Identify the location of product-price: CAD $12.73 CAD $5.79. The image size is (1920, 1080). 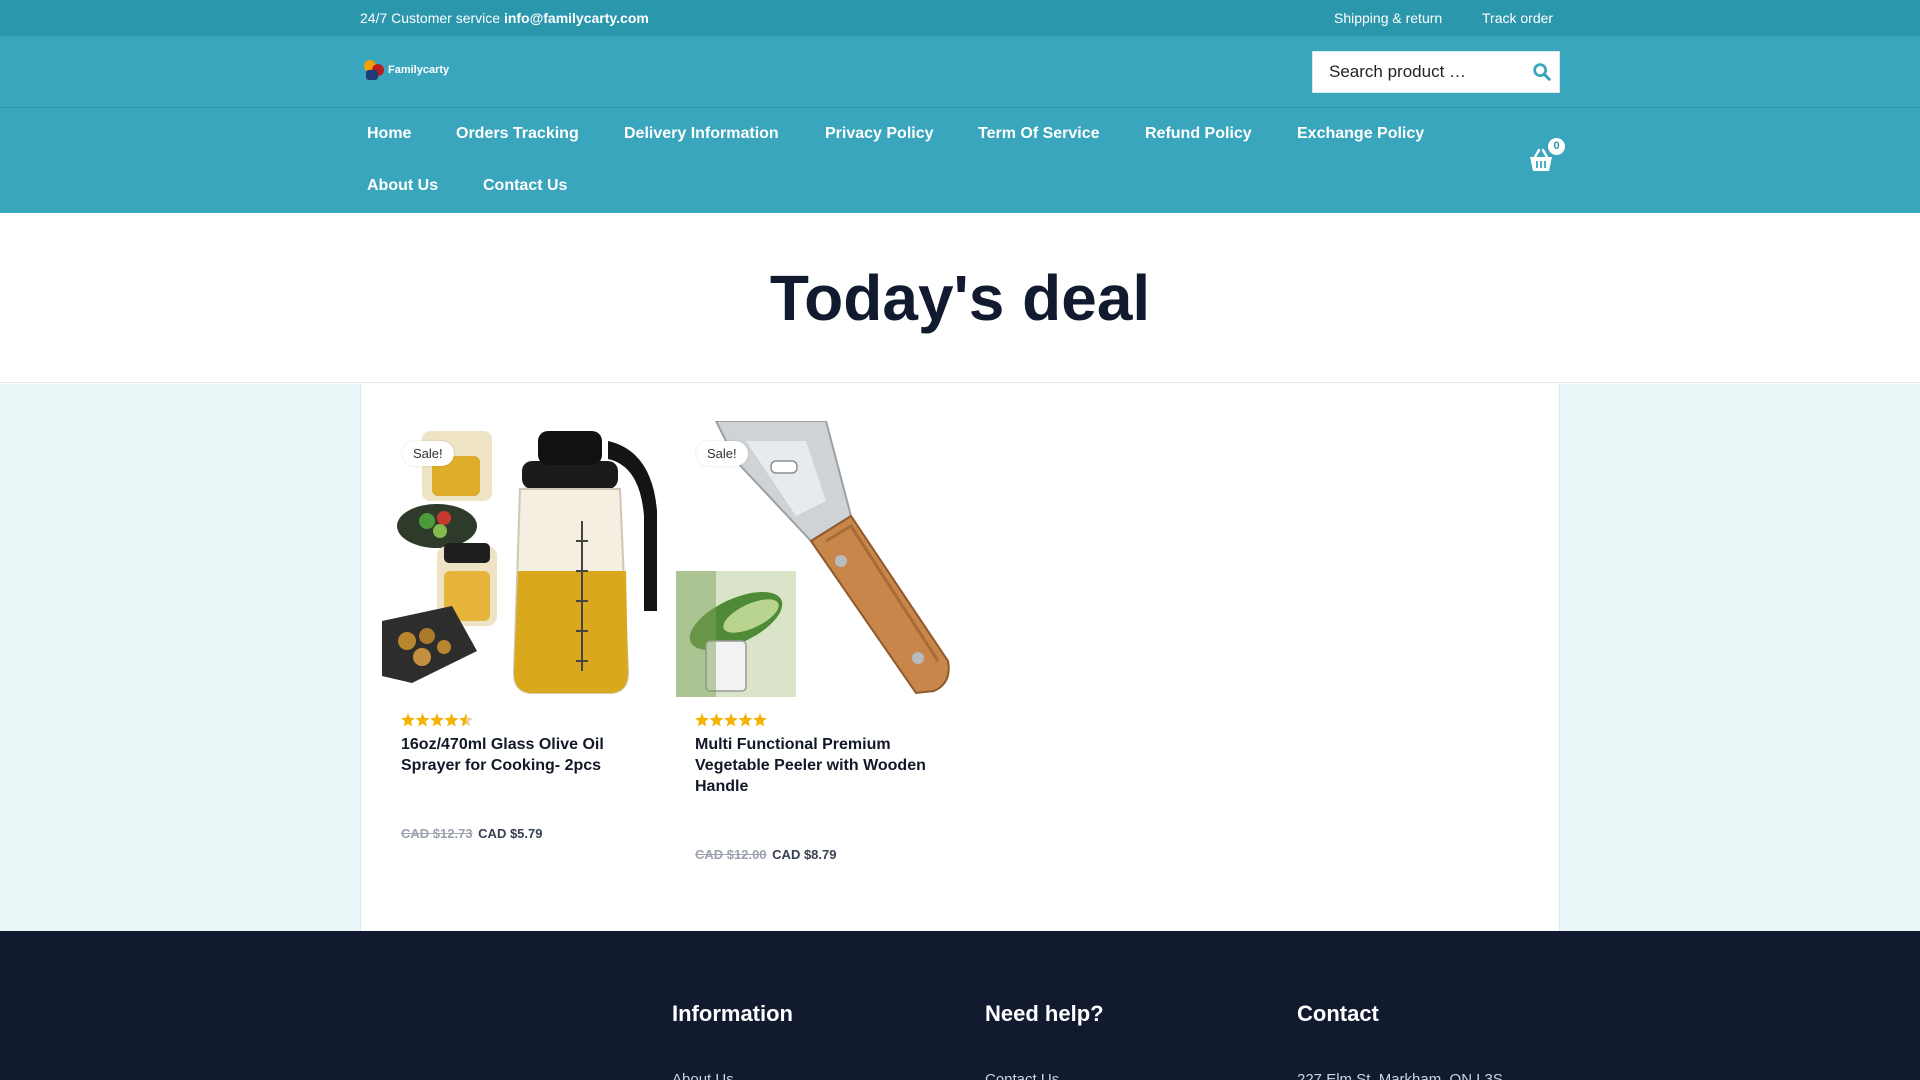
(471, 833).